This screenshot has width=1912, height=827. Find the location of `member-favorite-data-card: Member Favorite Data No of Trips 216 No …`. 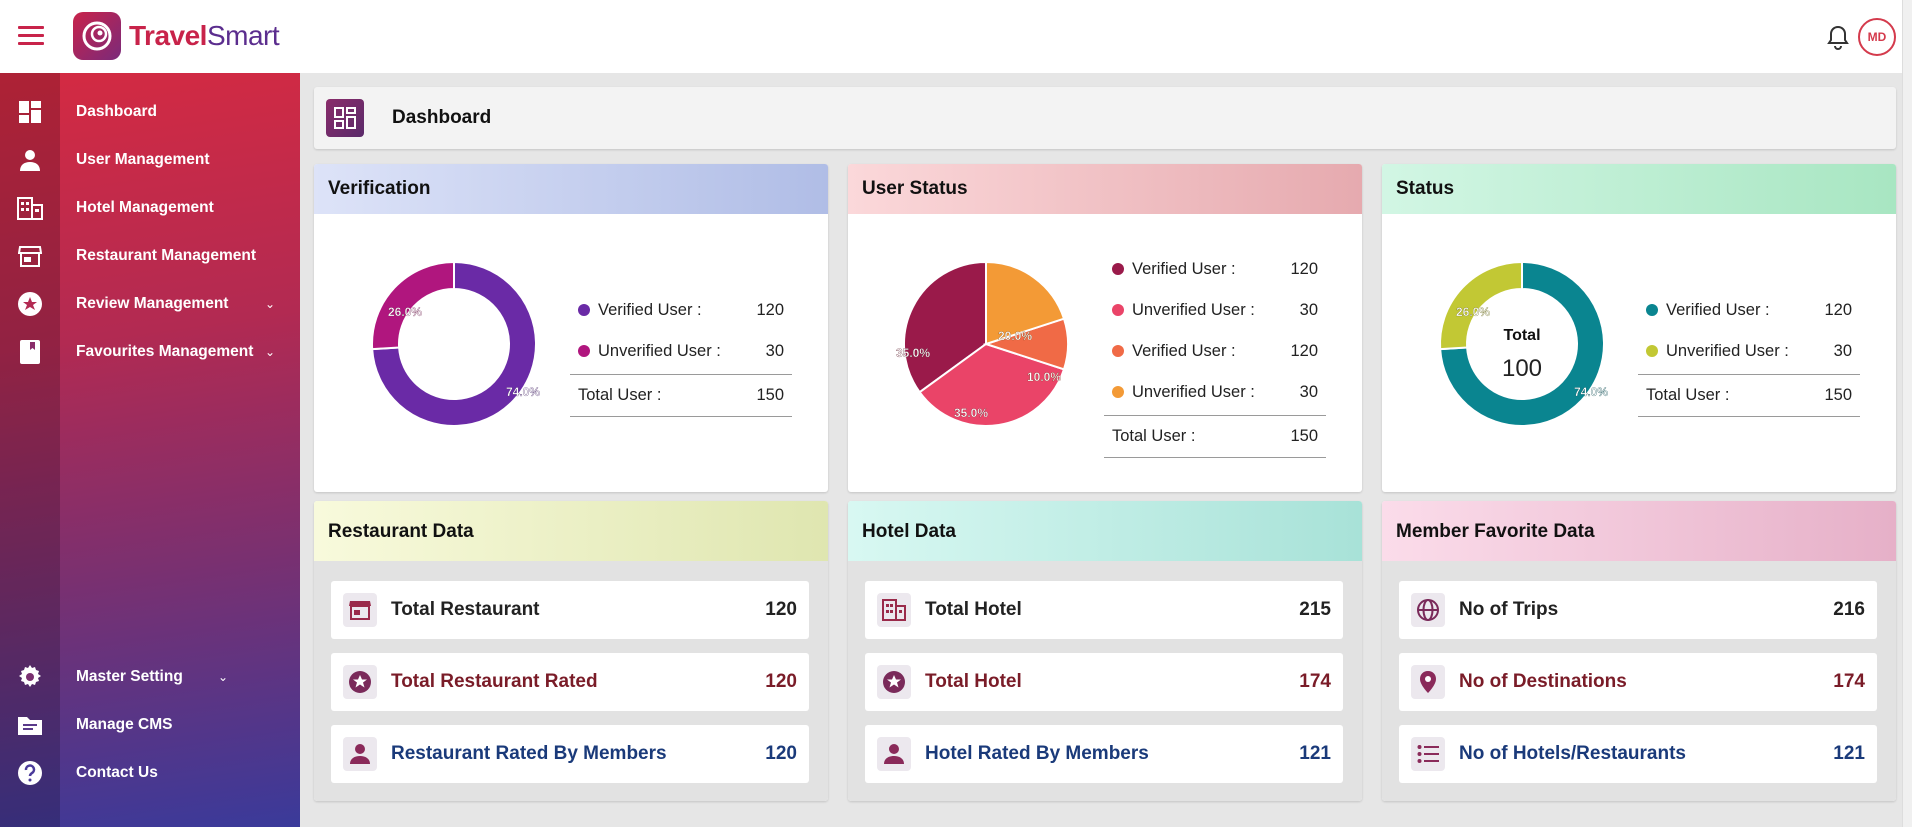

member-favorite-data-card: Member Favorite Data No of Trips 216 No … is located at coordinates (1639, 651).